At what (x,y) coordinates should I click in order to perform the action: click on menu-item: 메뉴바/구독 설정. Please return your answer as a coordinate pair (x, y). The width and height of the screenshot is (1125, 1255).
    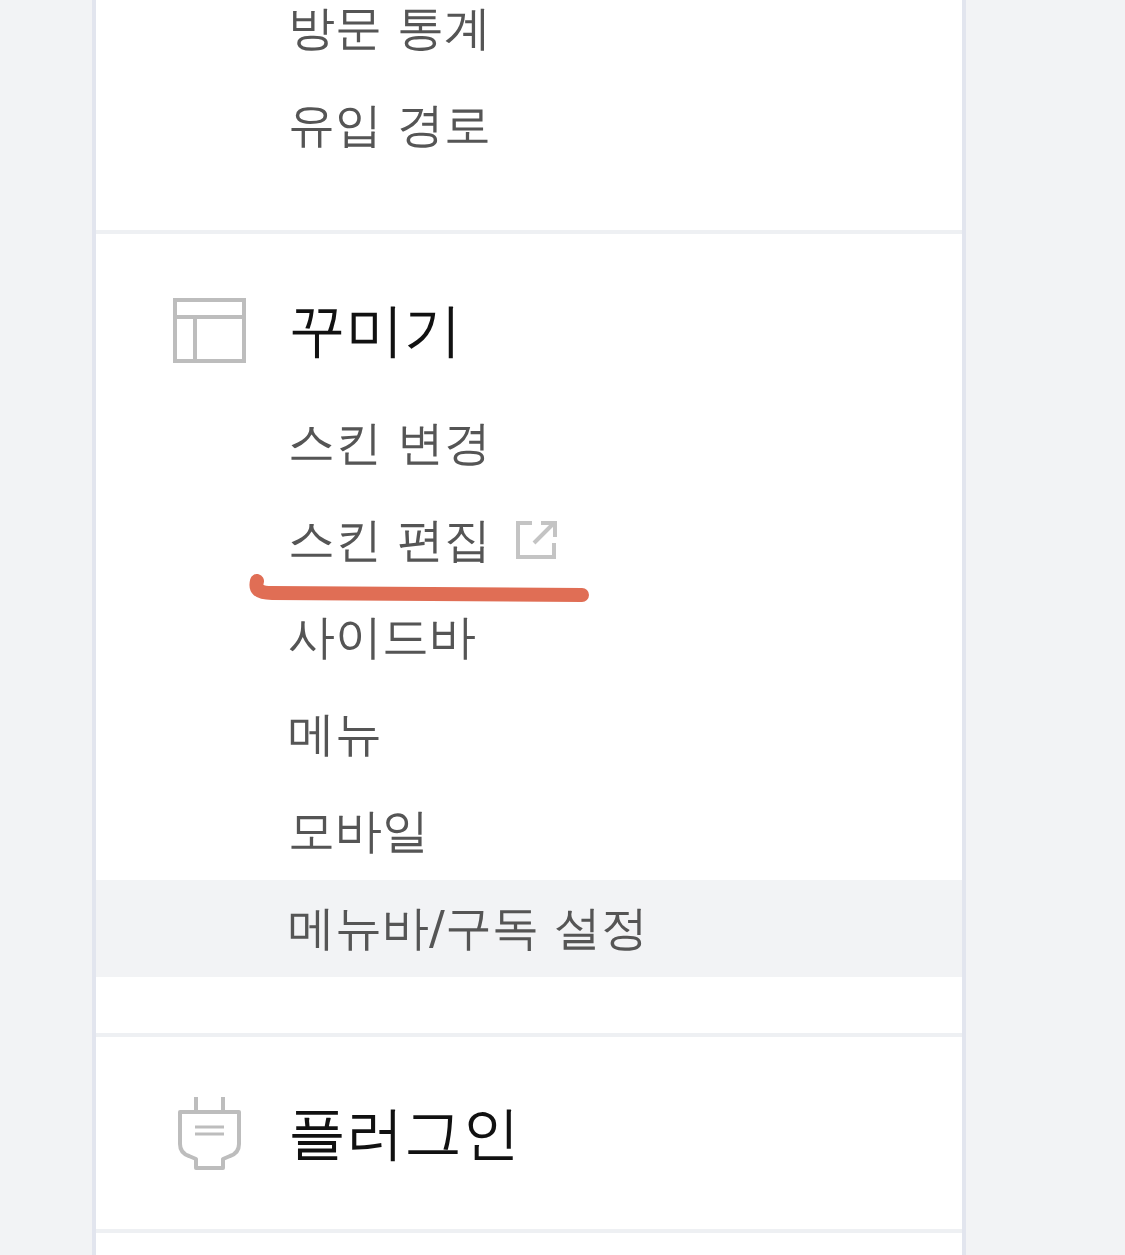
    Looking at the image, I should click on (529, 928).